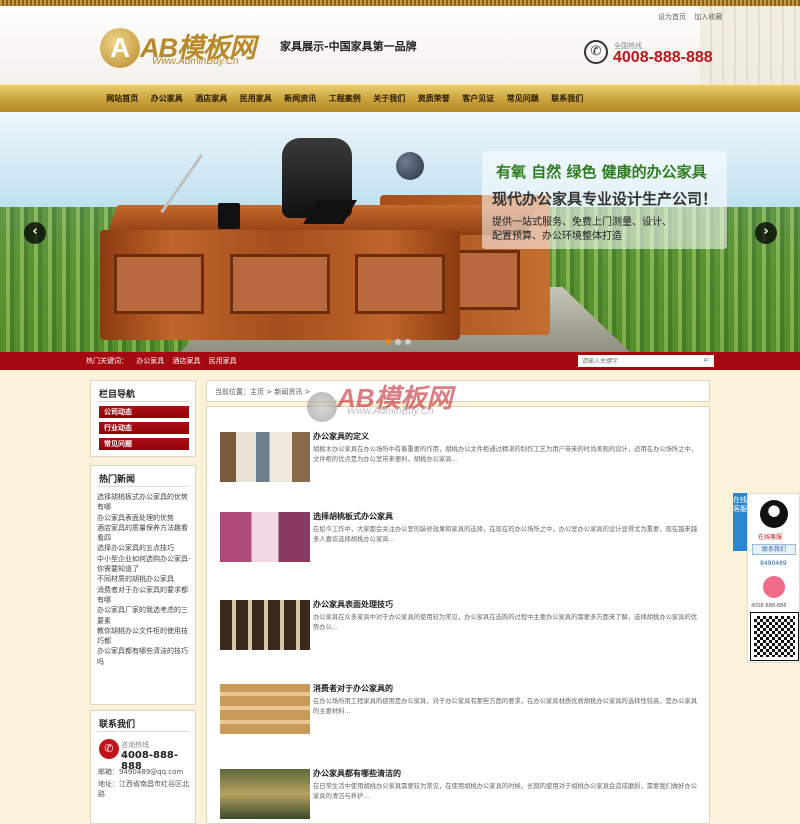 Image resolution: width=800 pixels, height=824 pixels. What do you see at coordinates (567, 99) in the screenshot?
I see `nav-contact: 联系我们` at bounding box center [567, 99].